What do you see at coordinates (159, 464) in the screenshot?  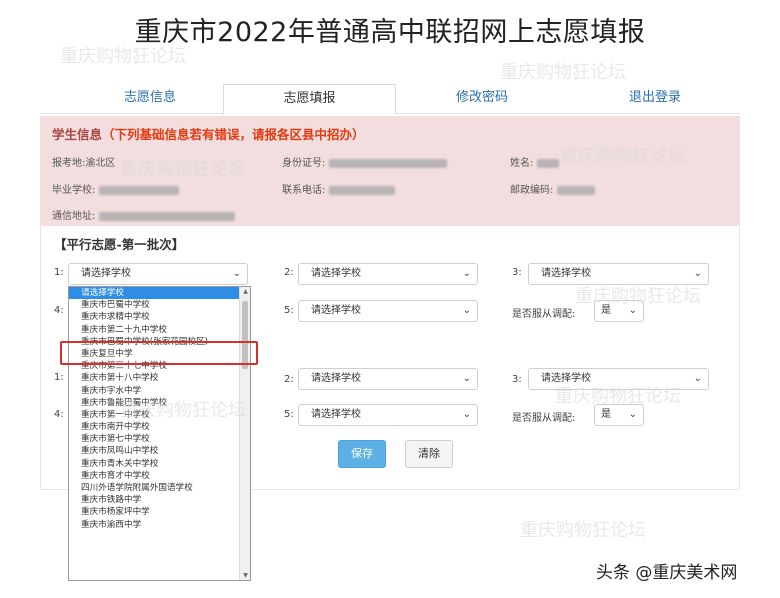 I see `dropdown-option: 重庆市青木关中学校` at bounding box center [159, 464].